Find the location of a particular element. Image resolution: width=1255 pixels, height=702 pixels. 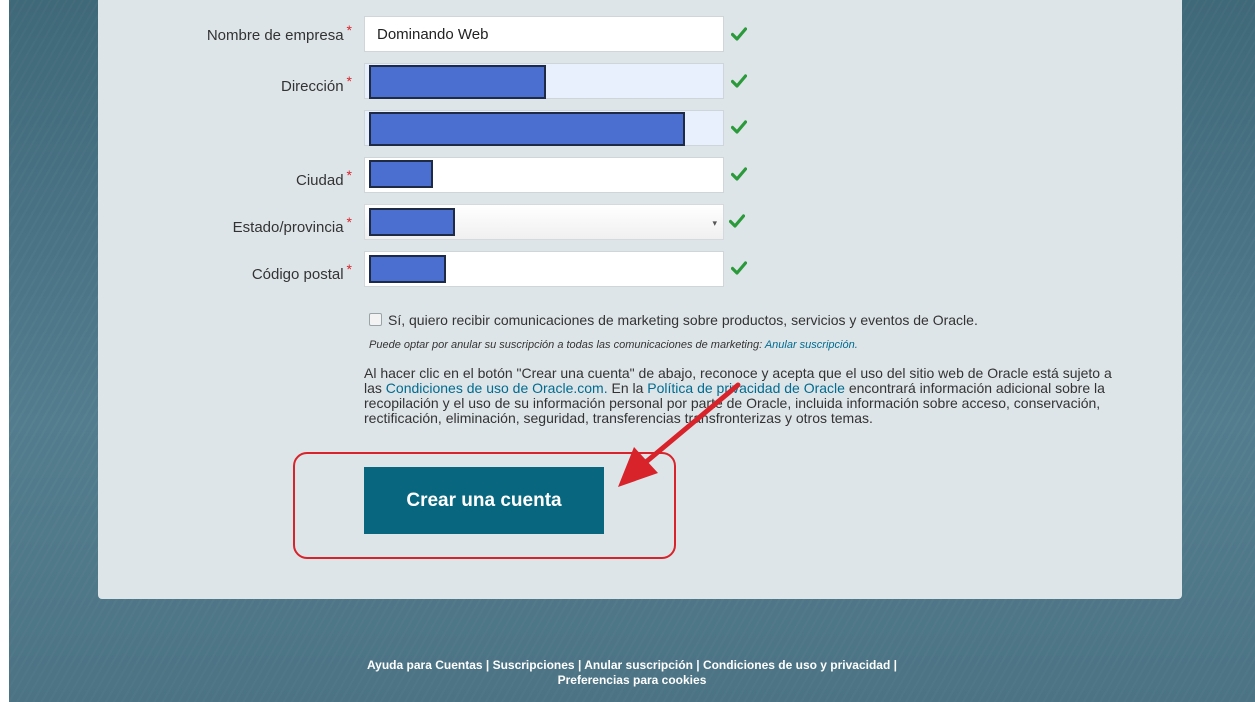

company-input is located at coordinates (544, 34).